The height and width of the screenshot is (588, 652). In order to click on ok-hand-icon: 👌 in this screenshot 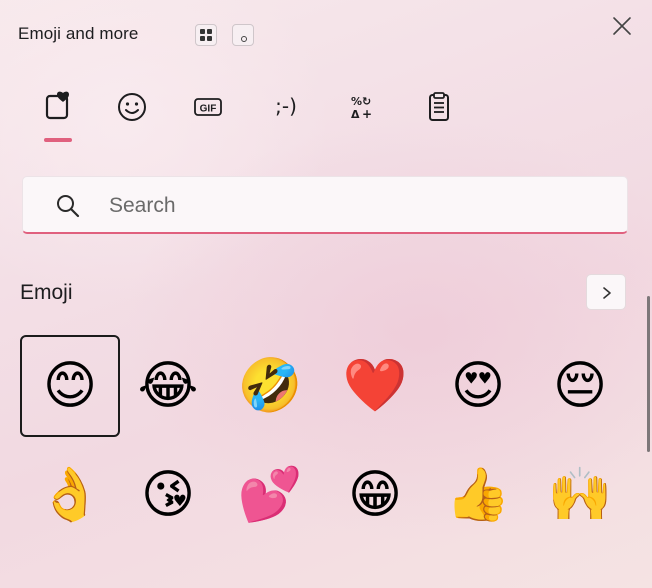, I will do `click(70, 495)`.